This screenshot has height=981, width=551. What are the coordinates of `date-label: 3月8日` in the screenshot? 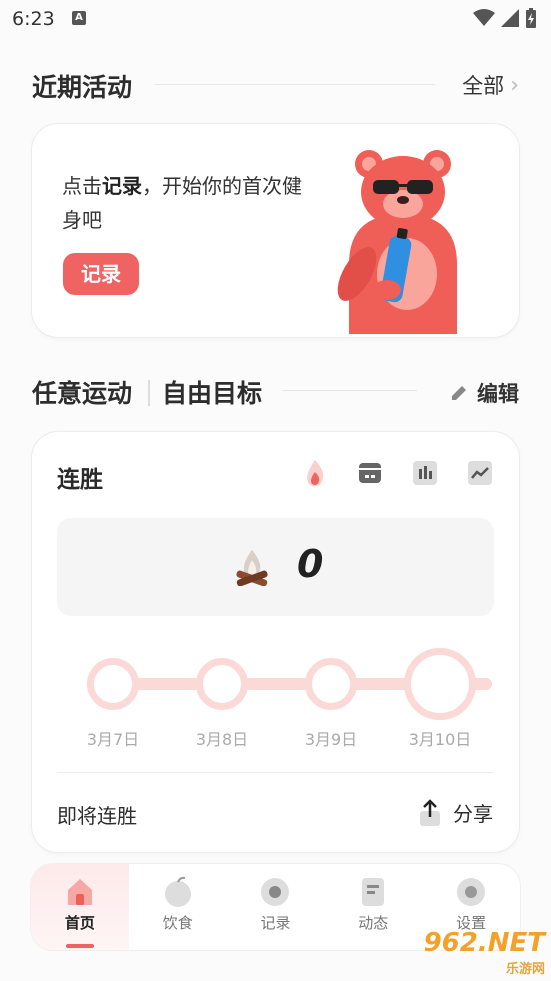 It's located at (222, 739).